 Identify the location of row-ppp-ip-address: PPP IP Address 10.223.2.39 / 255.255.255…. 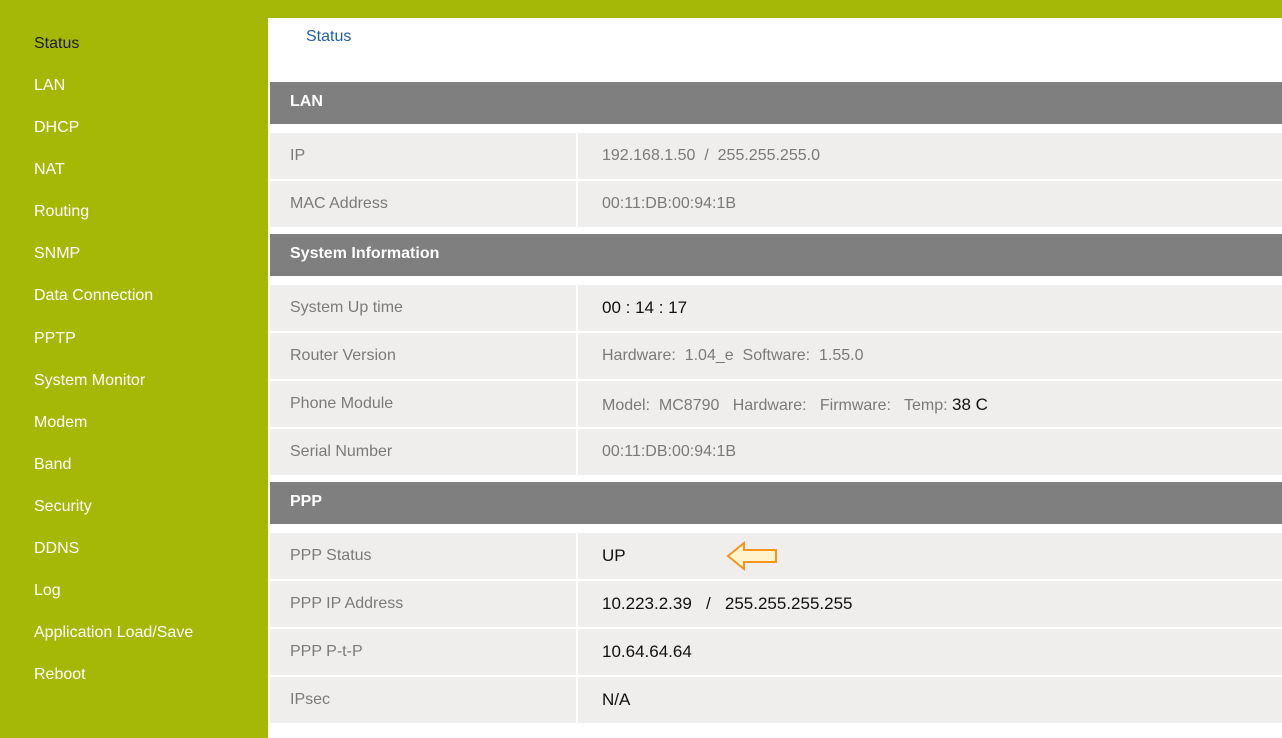
(776, 604).